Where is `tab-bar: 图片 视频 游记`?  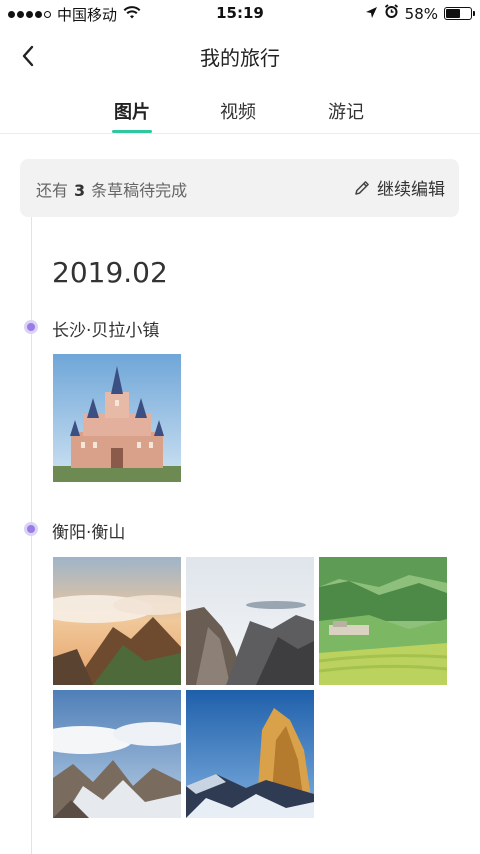 tab-bar: 图片 视频 游记 is located at coordinates (240, 112).